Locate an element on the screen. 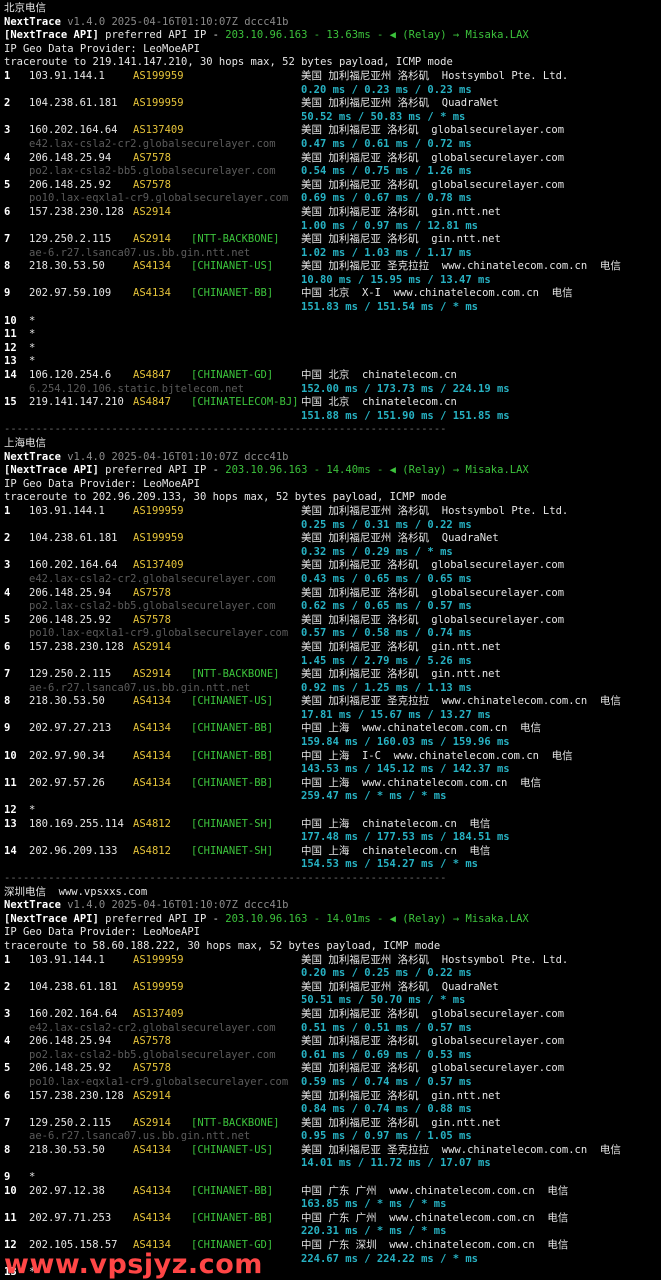  hop-ip: 104.238.61.181 is located at coordinates (73, 538).